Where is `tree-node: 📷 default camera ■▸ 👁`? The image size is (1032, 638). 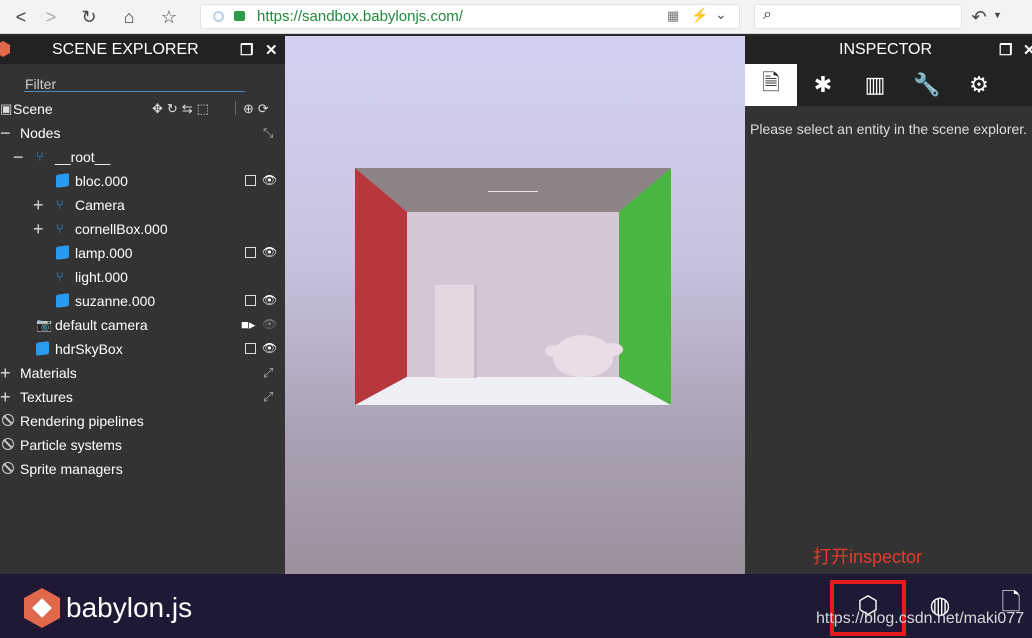
tree-node: 📷 default camera ■▸ 👁 is located at coordinates (142, 325).